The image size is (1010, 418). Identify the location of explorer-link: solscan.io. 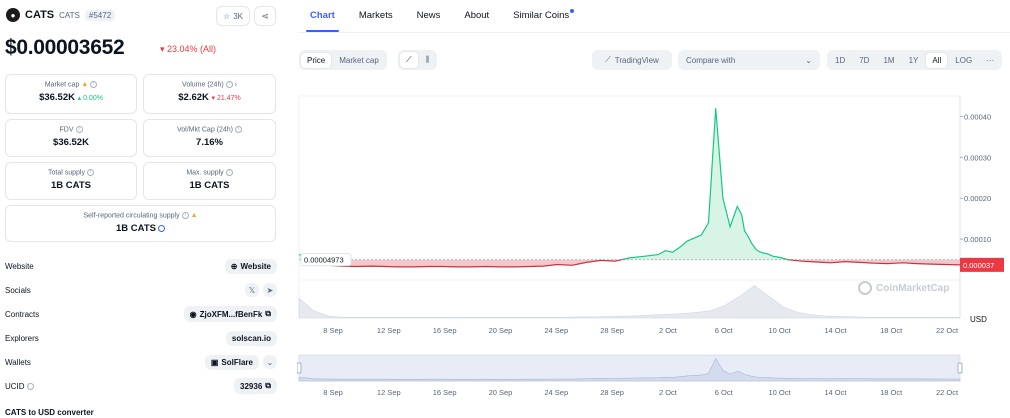
(251, 338).